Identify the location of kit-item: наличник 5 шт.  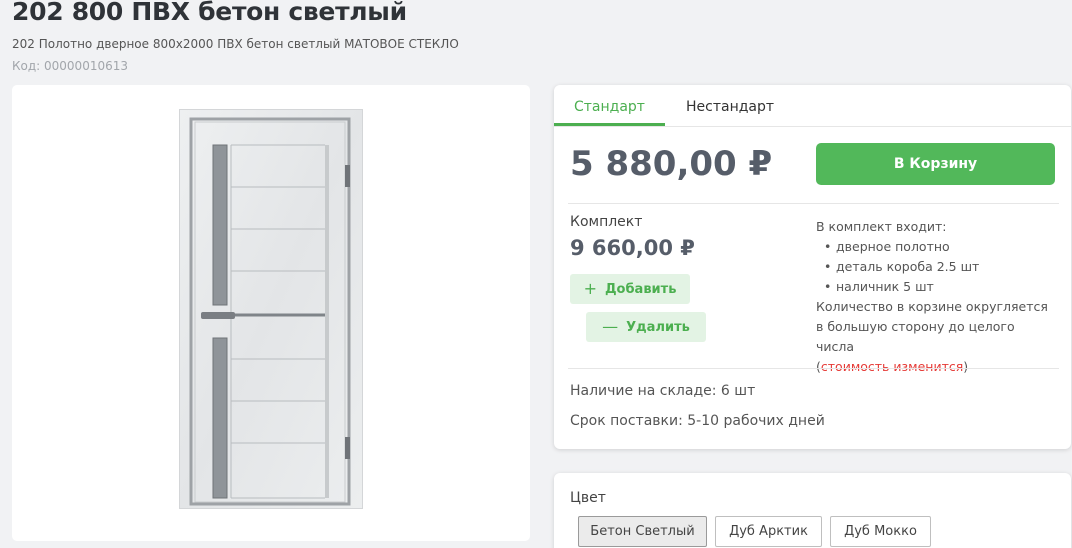
(940, 287).